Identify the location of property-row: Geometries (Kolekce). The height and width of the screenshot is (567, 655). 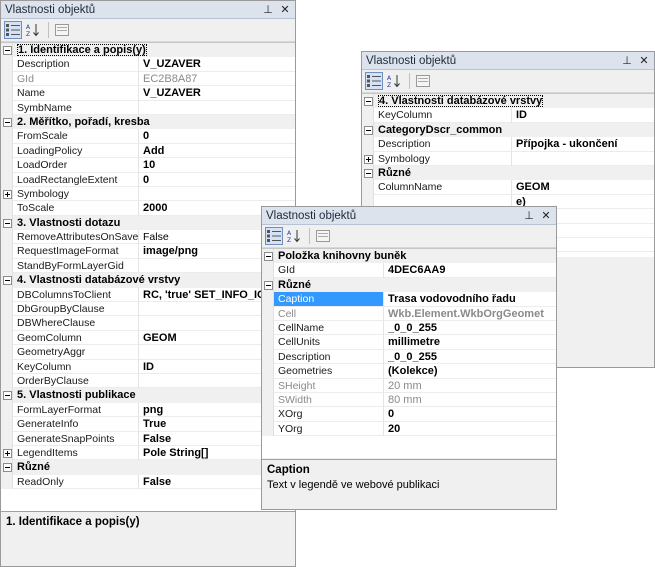
(409, 371).